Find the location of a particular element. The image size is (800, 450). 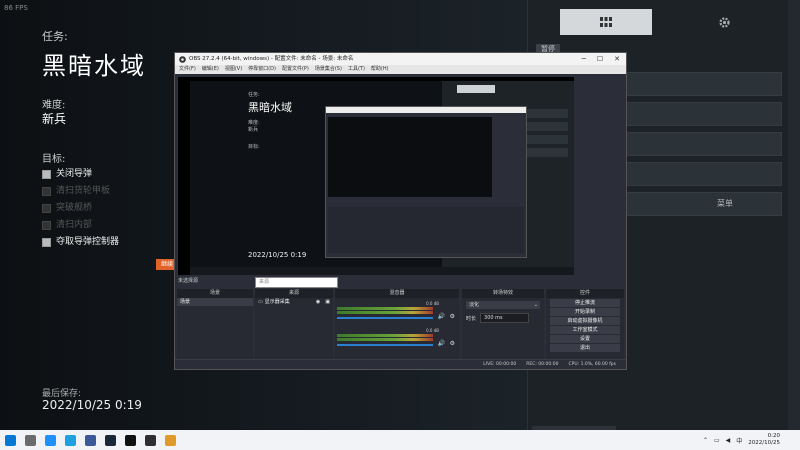

mission-block: 任务: 黑暗水域 is located at coordinates (94, 54).